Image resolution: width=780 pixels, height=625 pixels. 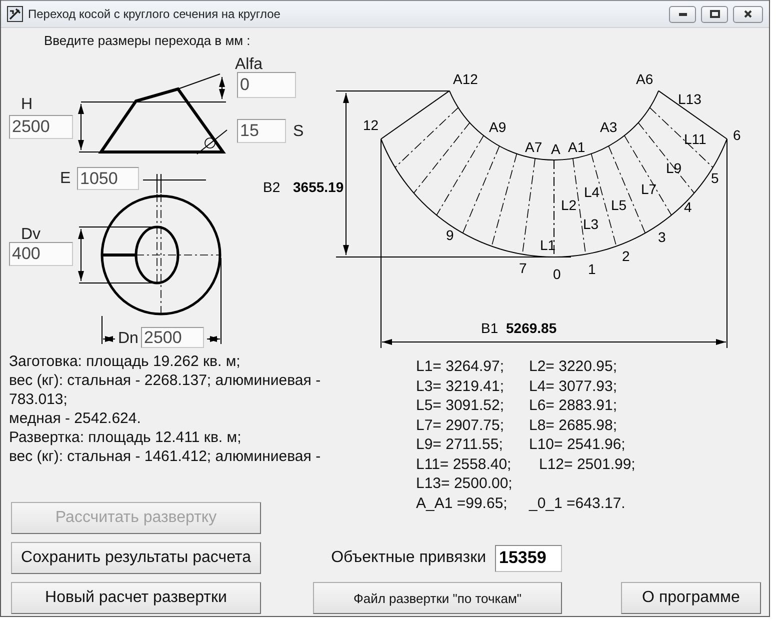 I want to click on point-label: 12, so click(x=371, y=125).